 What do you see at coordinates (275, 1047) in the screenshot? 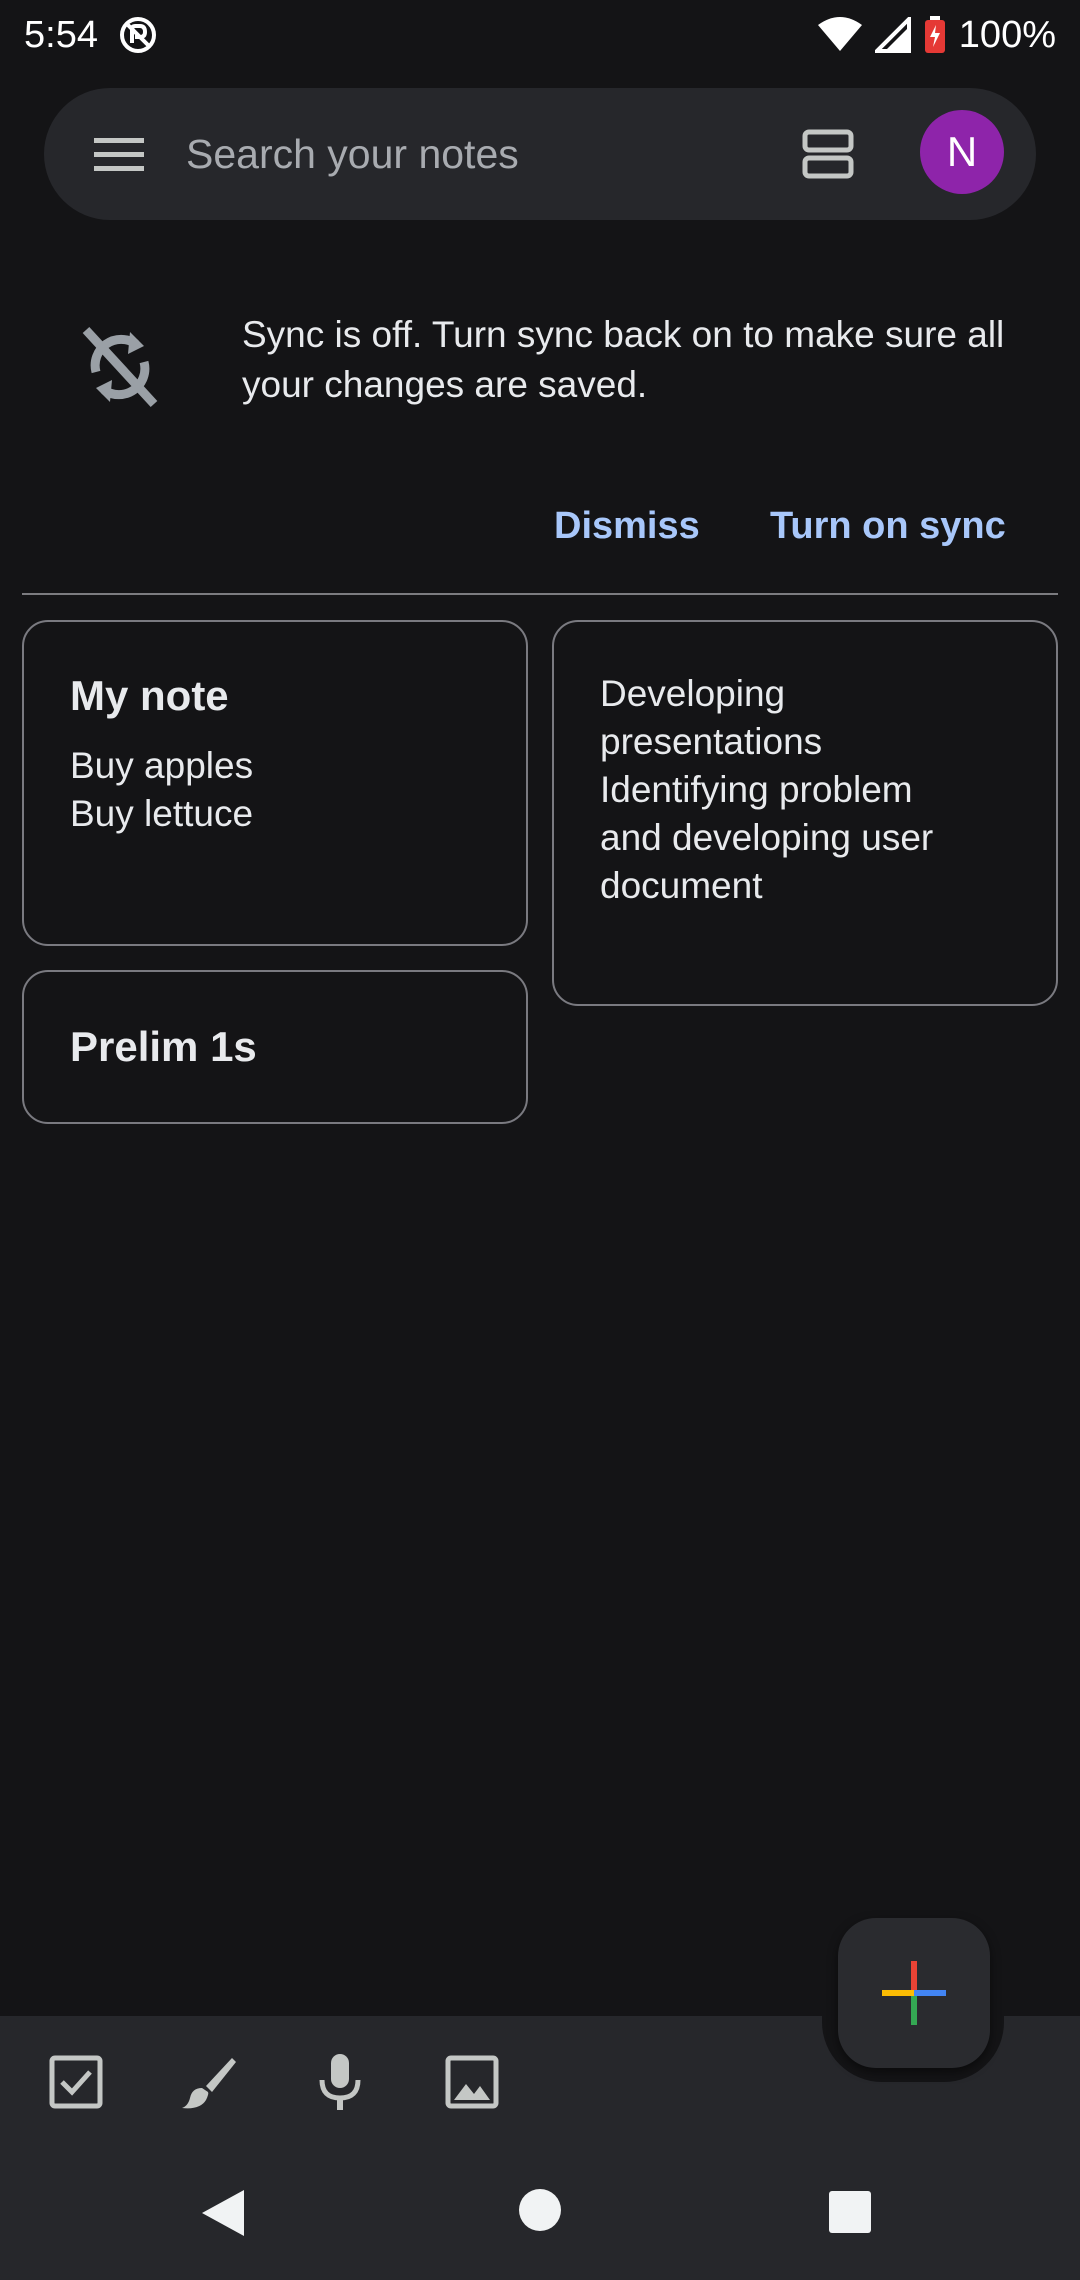
I see `note-card-prelim: Prelim 1s` at bounding box center [275, 1047].